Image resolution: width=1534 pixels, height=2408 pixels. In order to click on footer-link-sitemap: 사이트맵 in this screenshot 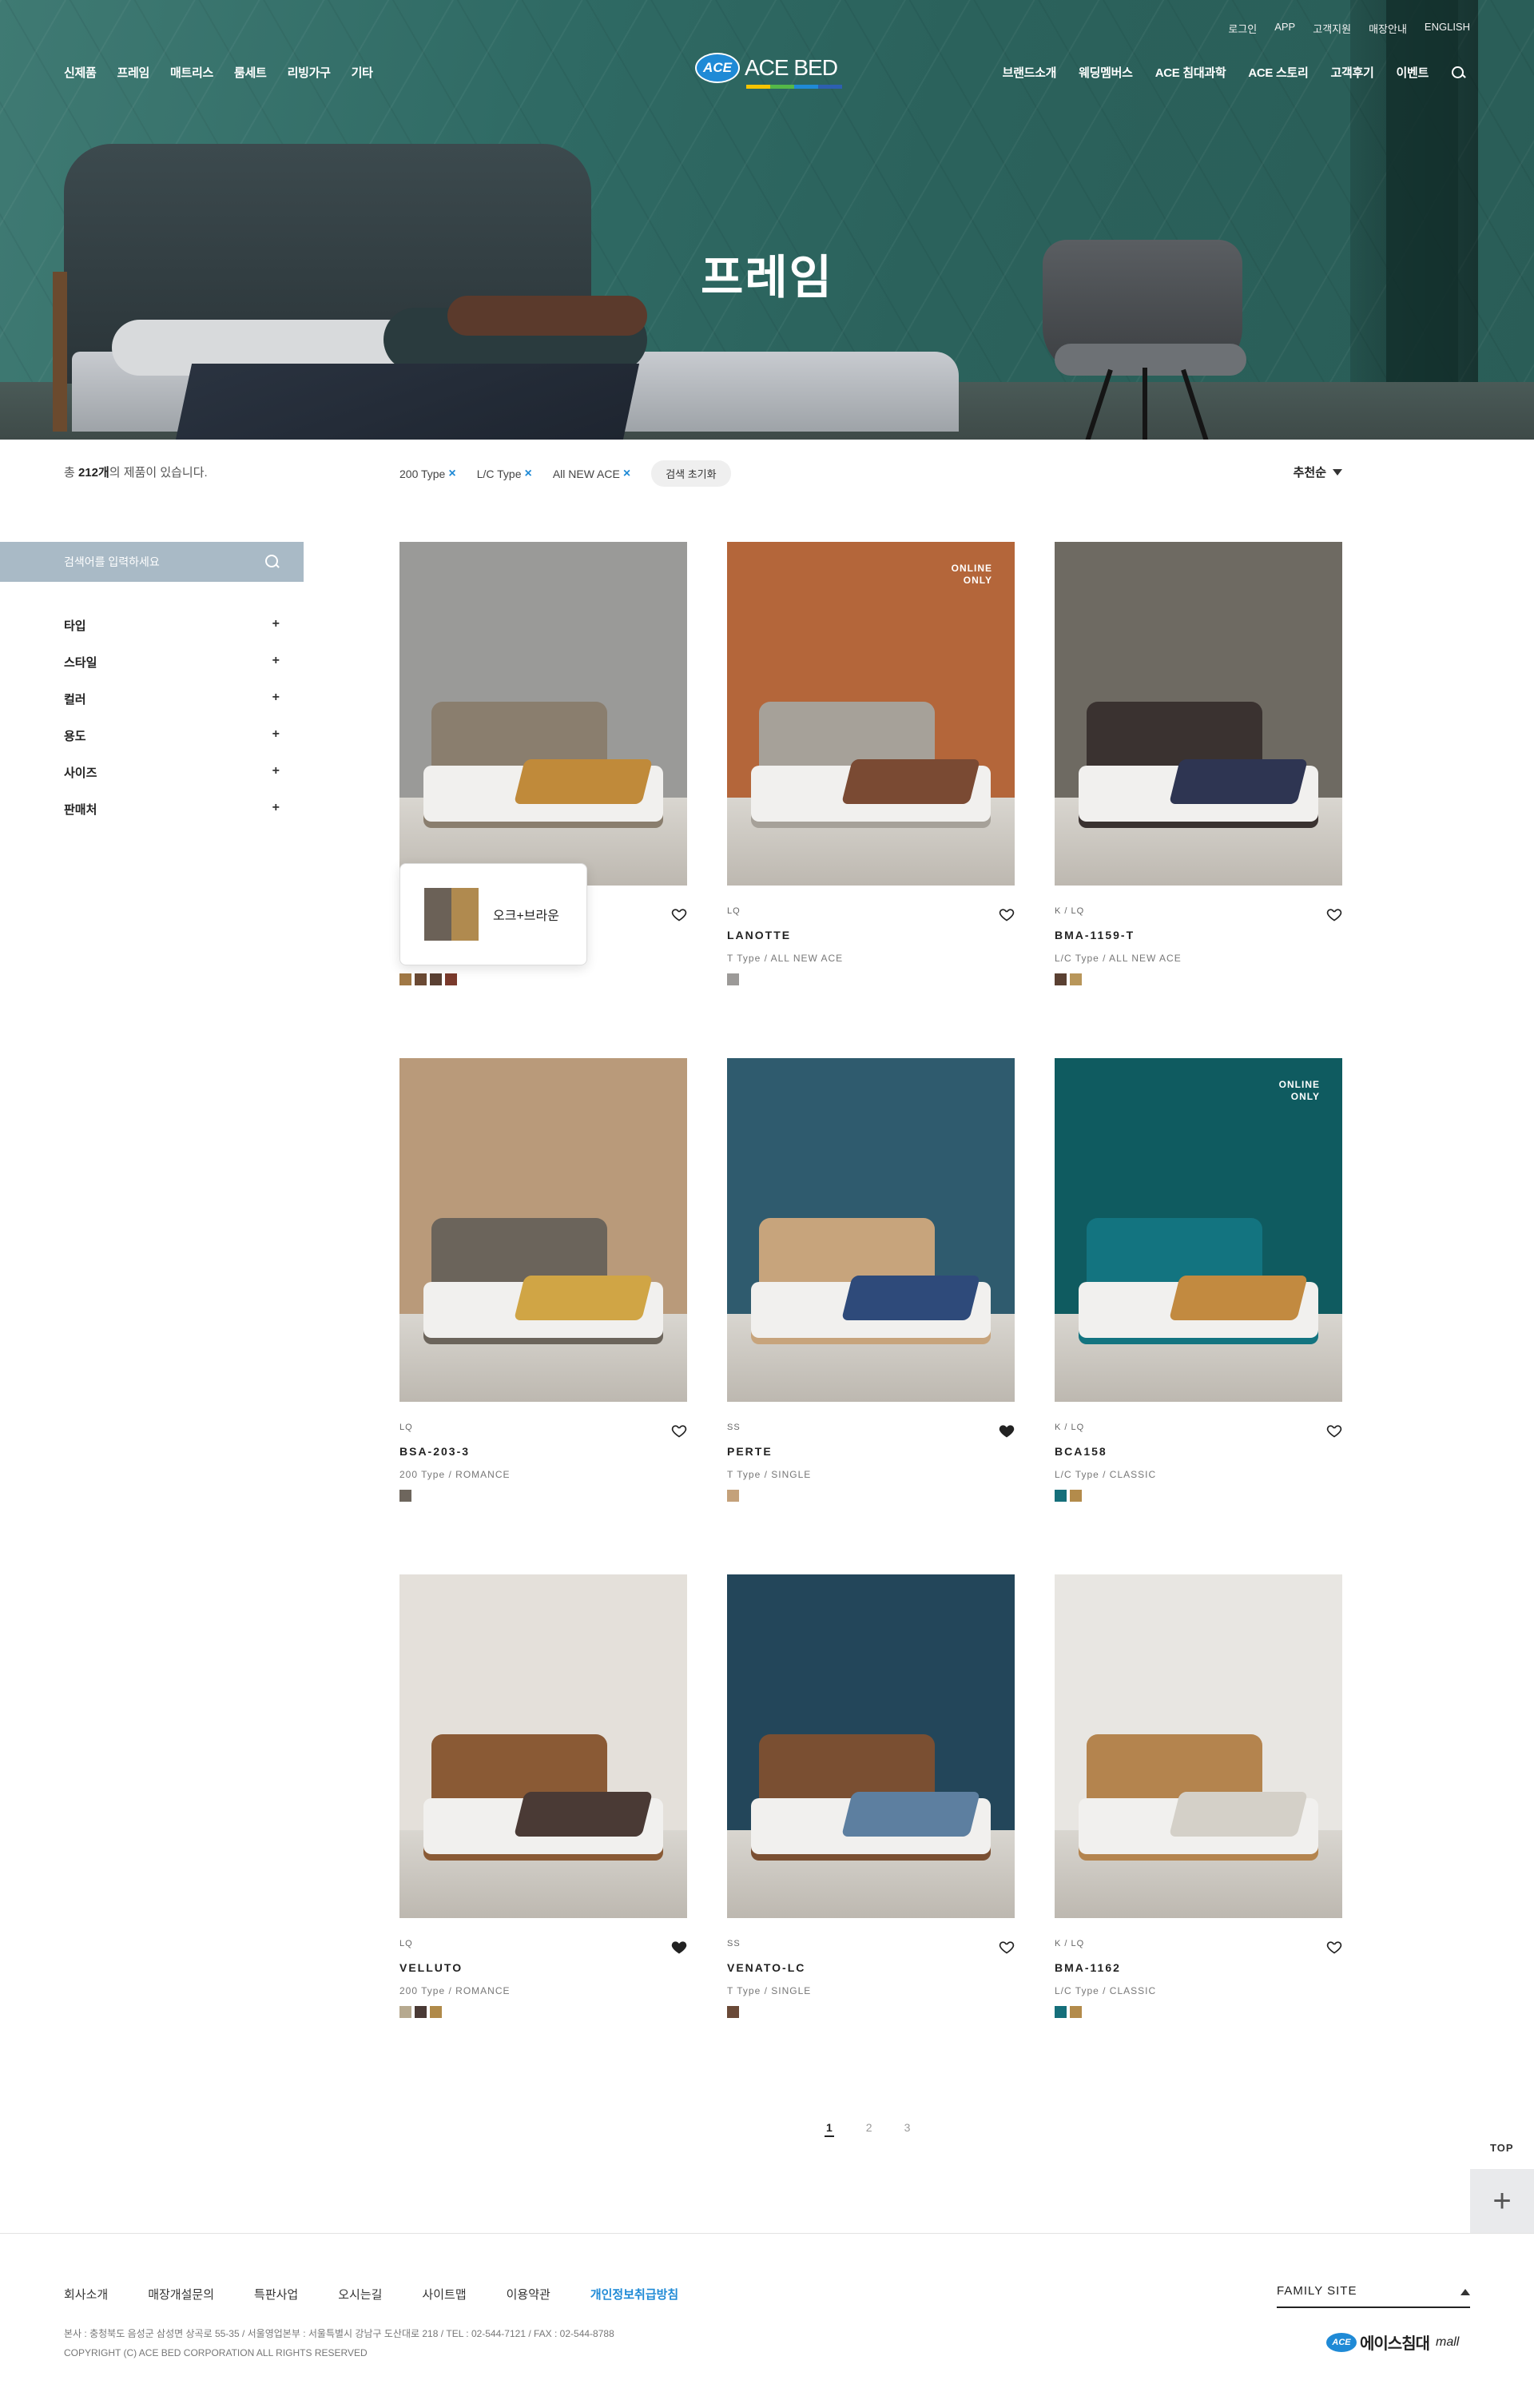, I will do `click(444, 2294)`.